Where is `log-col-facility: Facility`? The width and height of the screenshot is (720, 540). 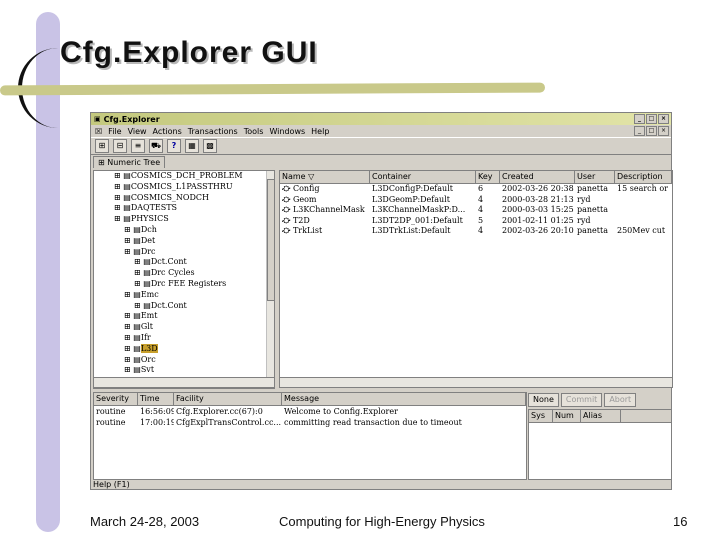 log-col-facility: Facility is located at coordinates (228, 399).